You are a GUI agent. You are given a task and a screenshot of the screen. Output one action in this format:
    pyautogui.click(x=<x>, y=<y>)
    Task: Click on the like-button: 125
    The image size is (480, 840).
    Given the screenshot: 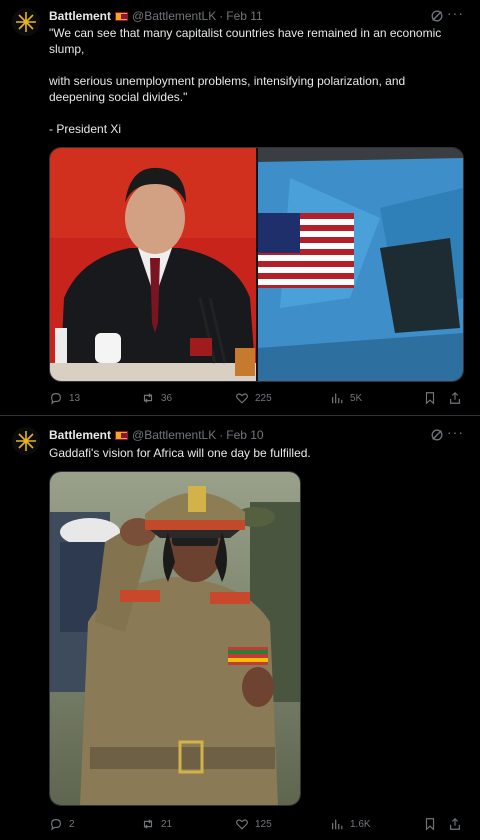 What is the action you would take?
    pyautogui.click(x=253, y=824)
    